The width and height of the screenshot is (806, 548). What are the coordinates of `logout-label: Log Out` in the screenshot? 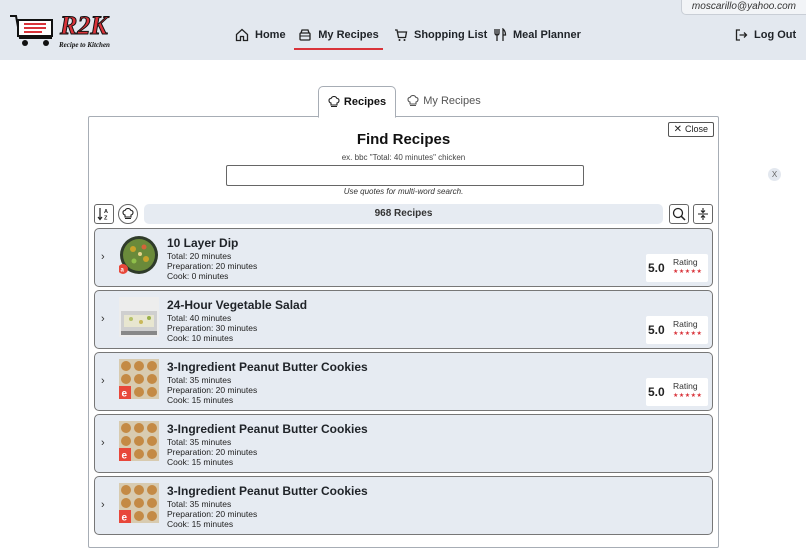 It's located at (775, 35).